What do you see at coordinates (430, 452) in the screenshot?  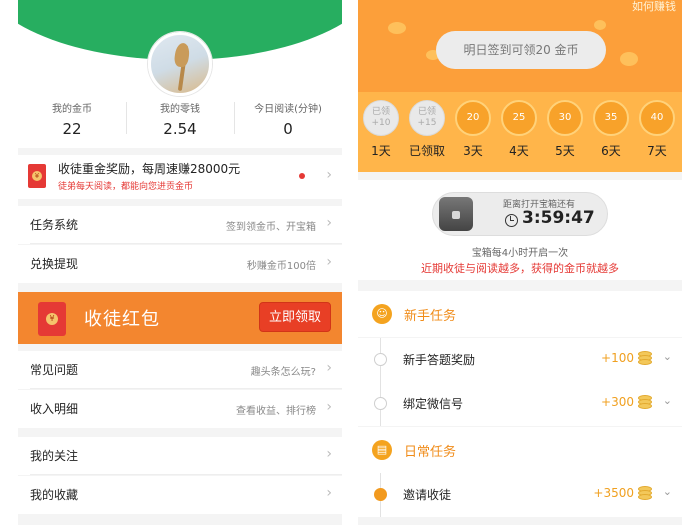 I see `section-title: 日常任务` at bounding box center [430, 452].